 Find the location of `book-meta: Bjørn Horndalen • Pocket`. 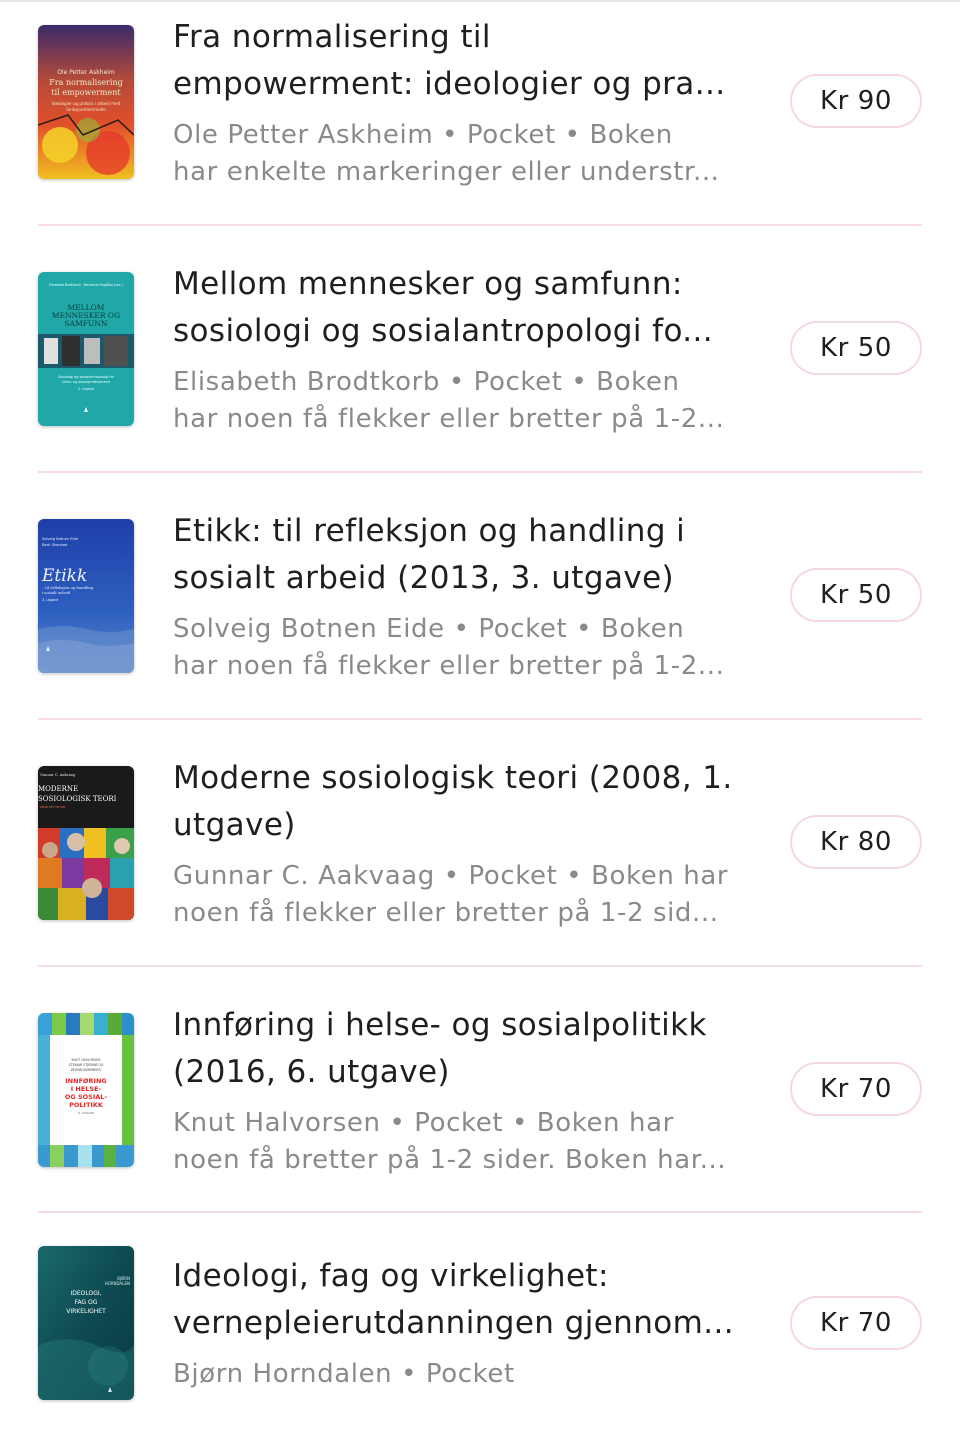

book-meta: Bjørn Horndalen • Pocket is located at coordinates (458, 1374).